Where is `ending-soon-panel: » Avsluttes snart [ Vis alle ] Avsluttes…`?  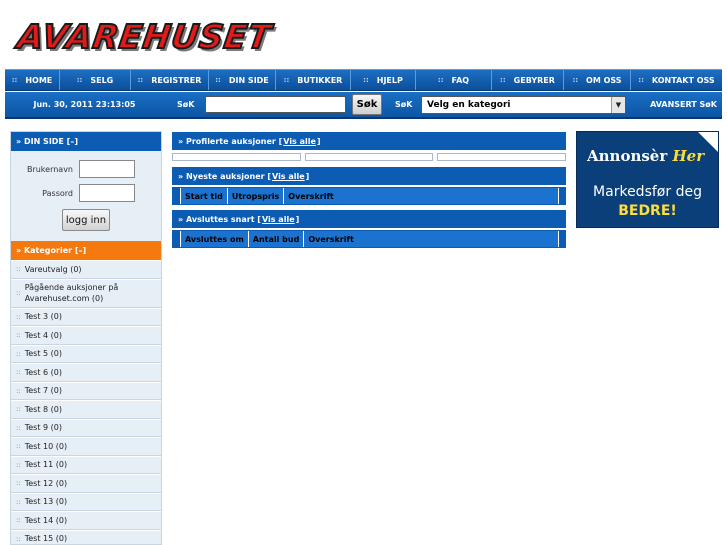
ending-soon-panel: » Avsluttes snart [ Vis alle ] Avsluttes… is located at coordinates (369, 229).